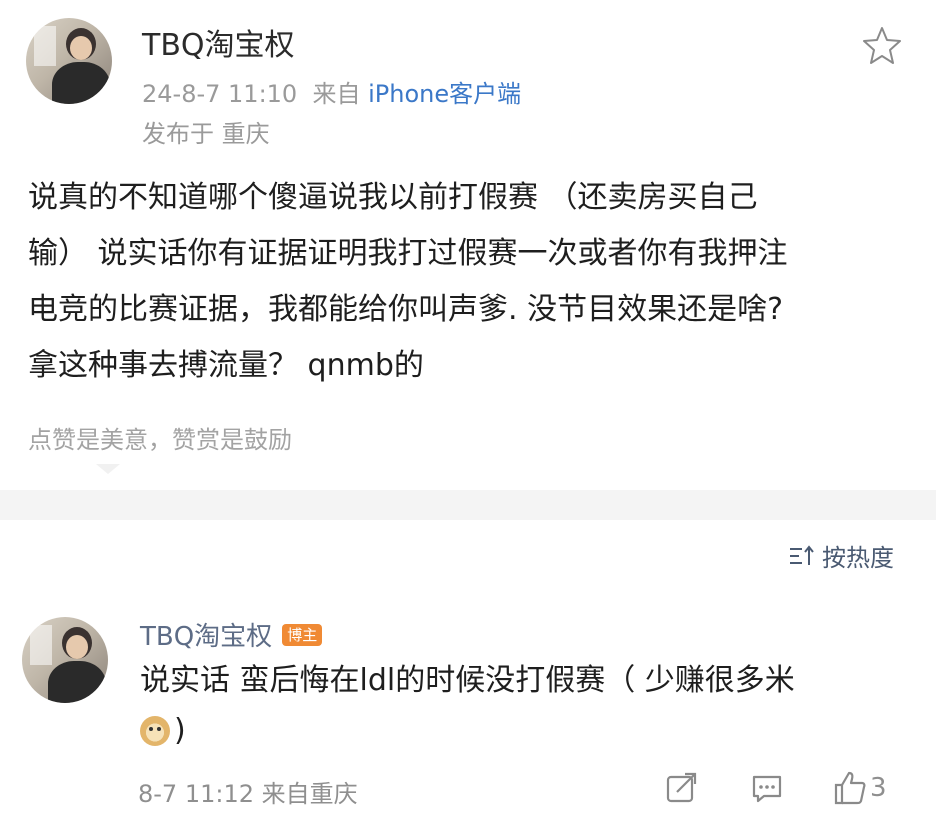  I want to click on comment-time: 8-7 11:12, so click(196, 794).